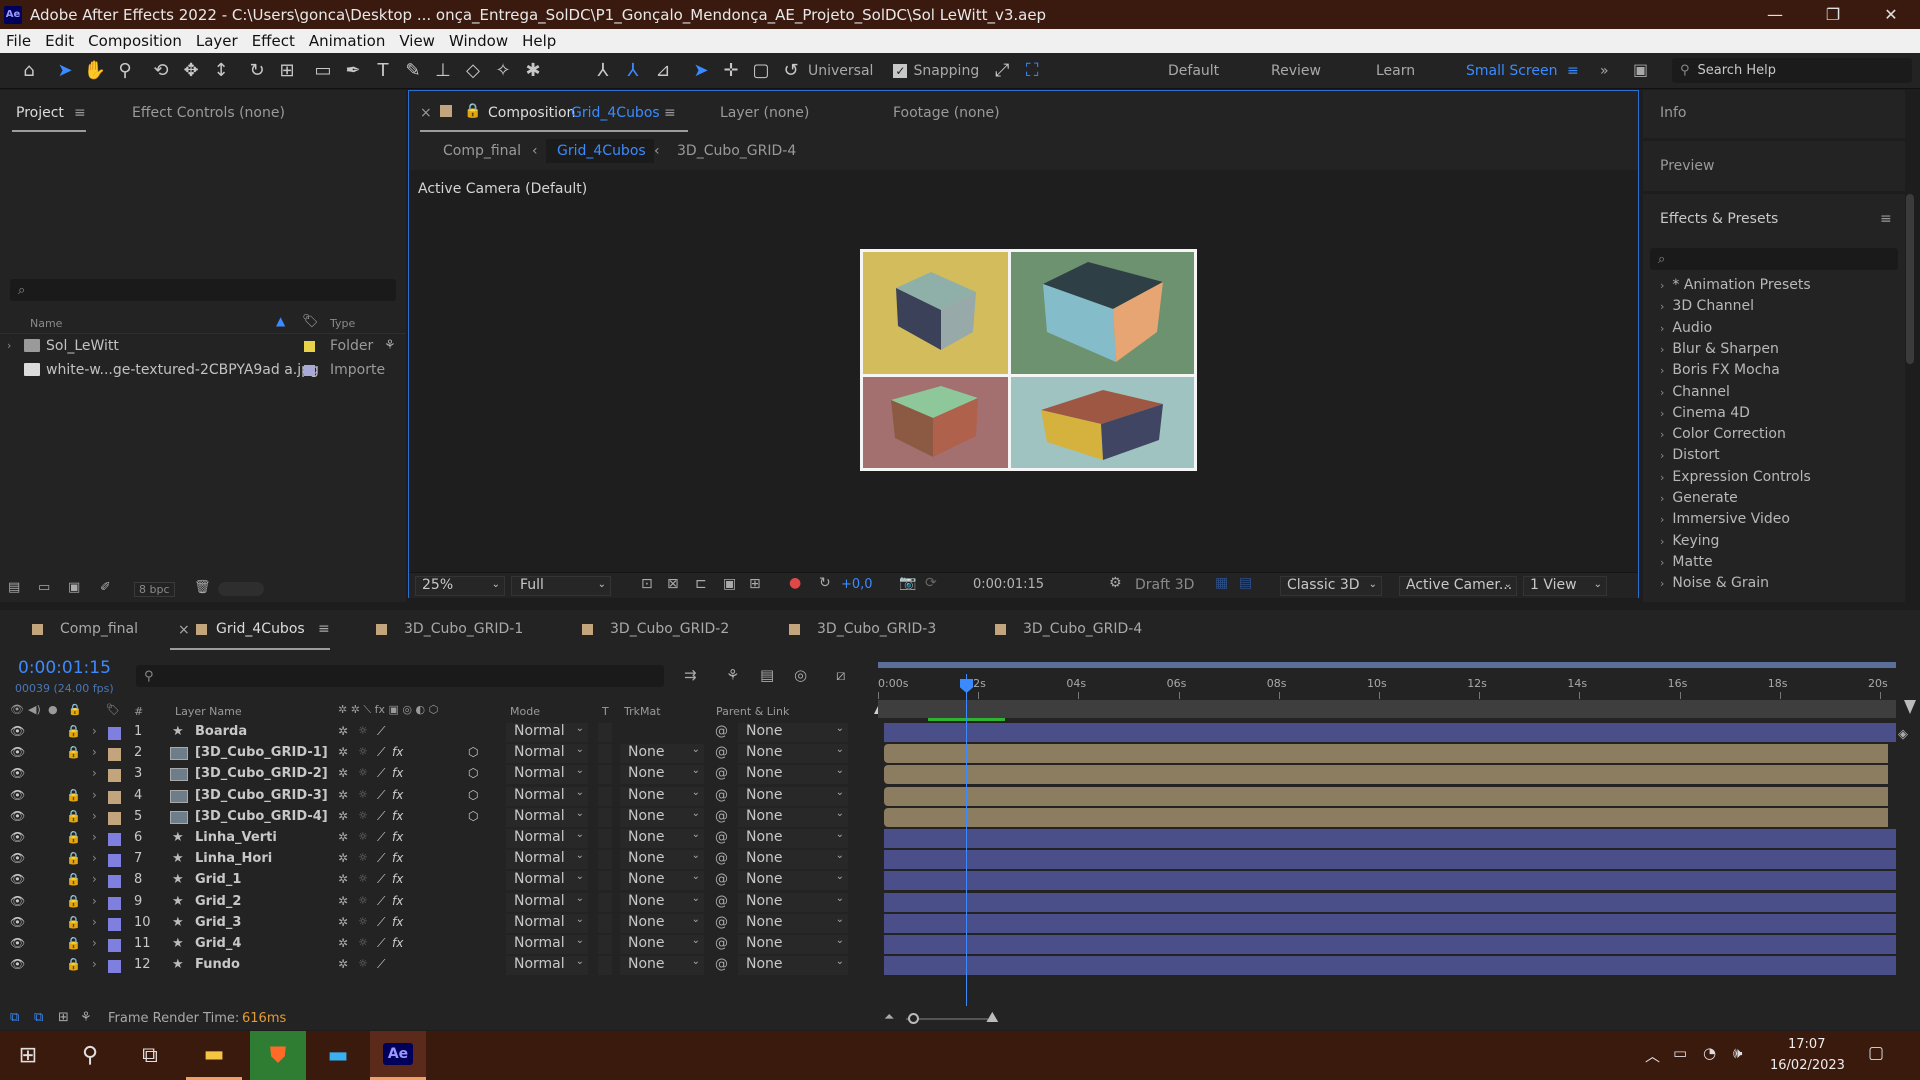 This screenshot has width=1920, height=1080. What do you see at coordinates (1164, 585) in the screenshot?
I see `draft-3d-label: Draft 3D` at bounding box center [1164, 585].